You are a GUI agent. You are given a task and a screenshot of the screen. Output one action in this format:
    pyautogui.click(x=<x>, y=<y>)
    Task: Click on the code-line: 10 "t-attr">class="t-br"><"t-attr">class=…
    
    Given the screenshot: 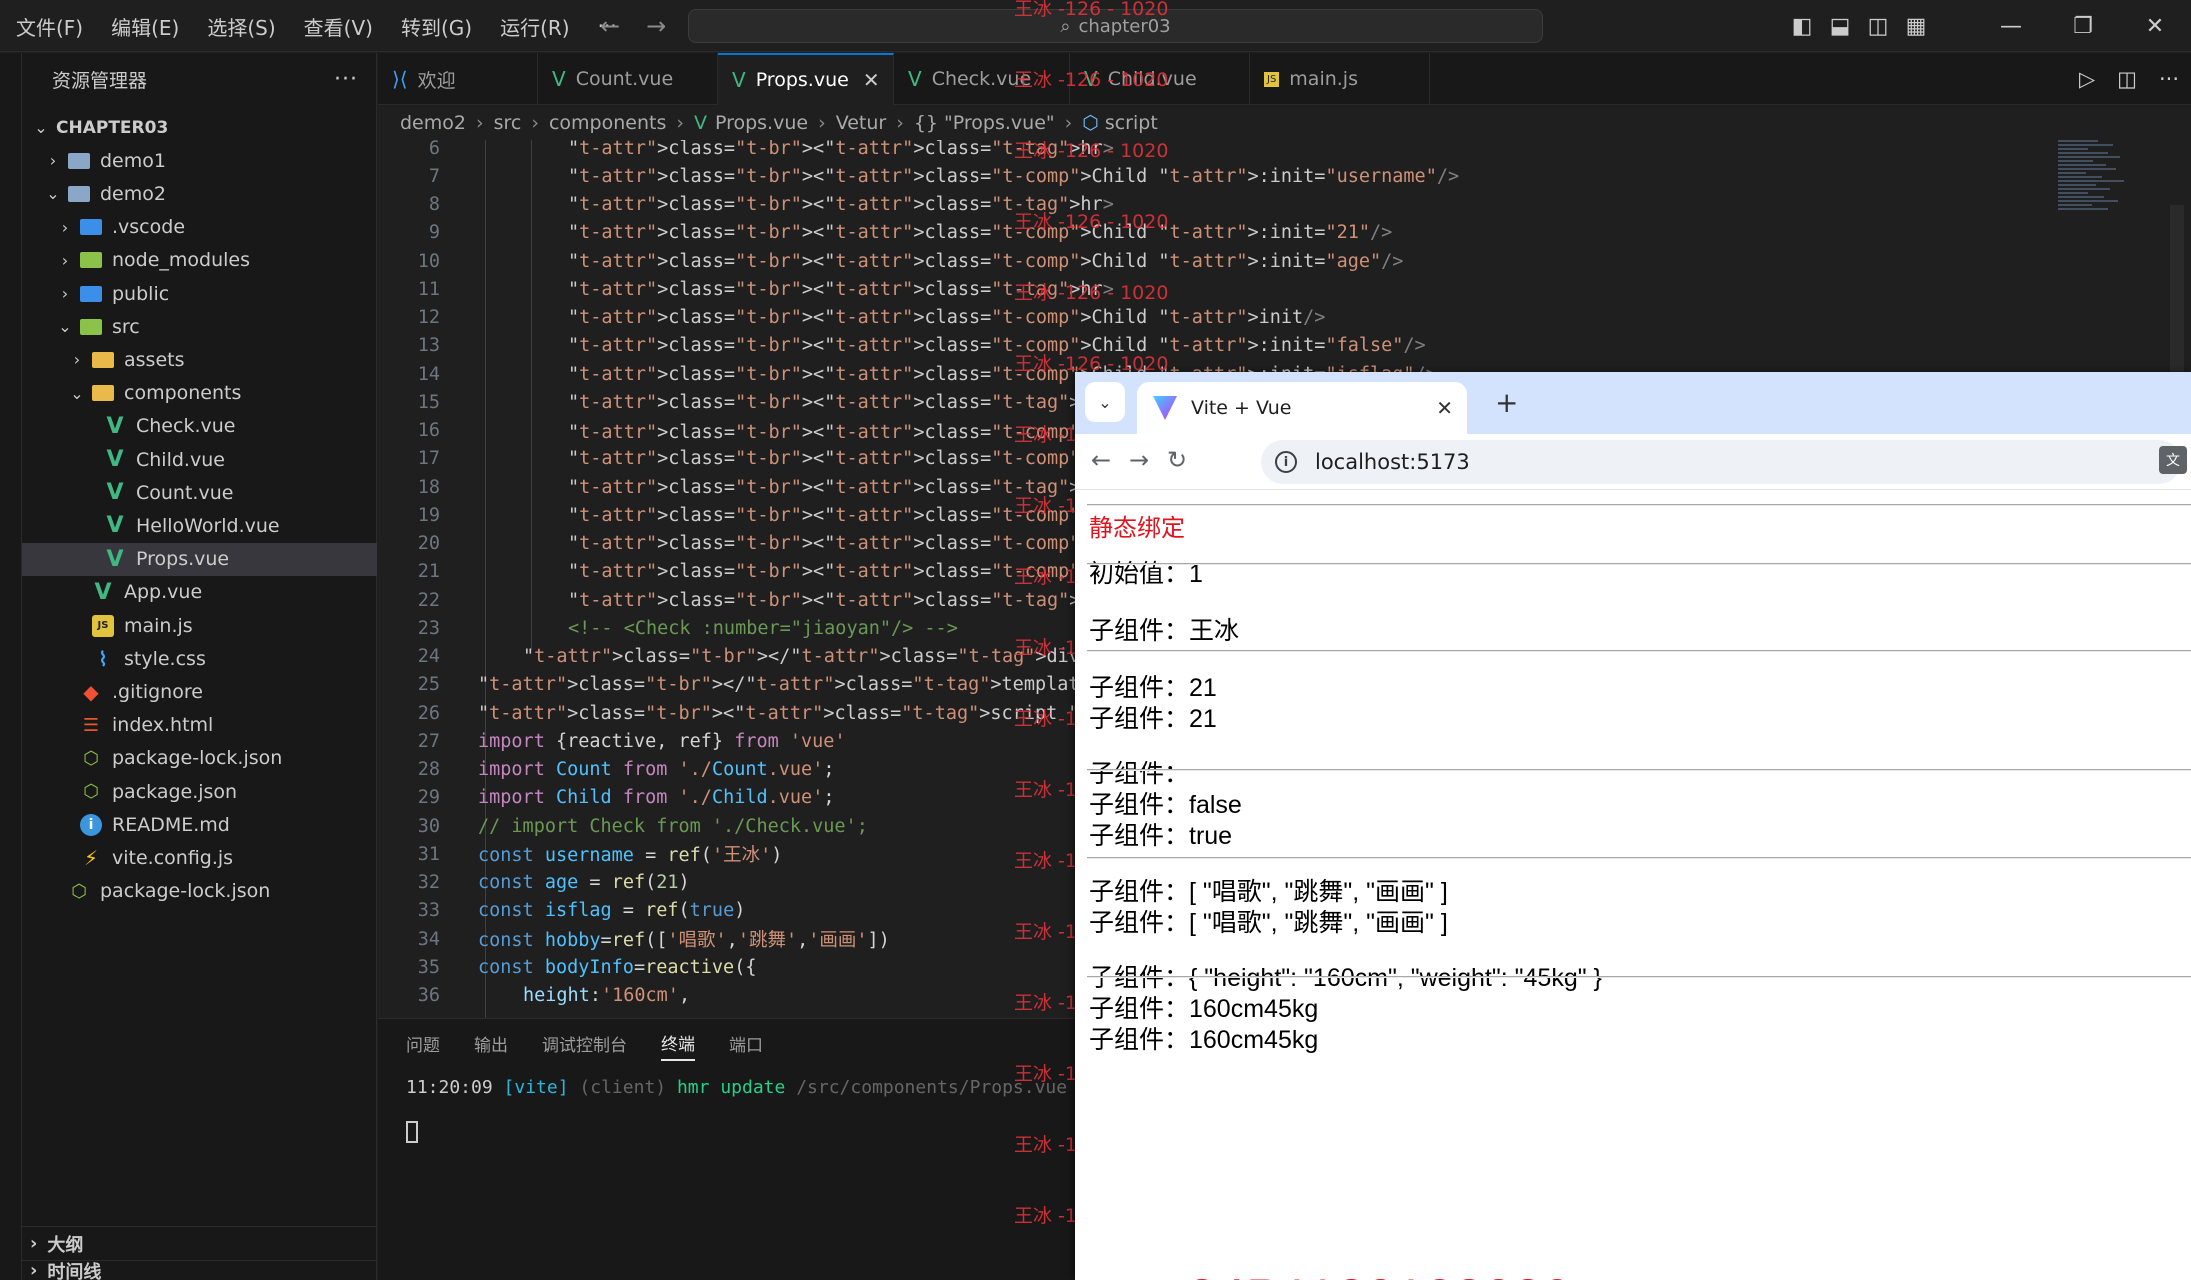 What is the action you would take?
    pyautogui.click(x=1284, y=261)
    